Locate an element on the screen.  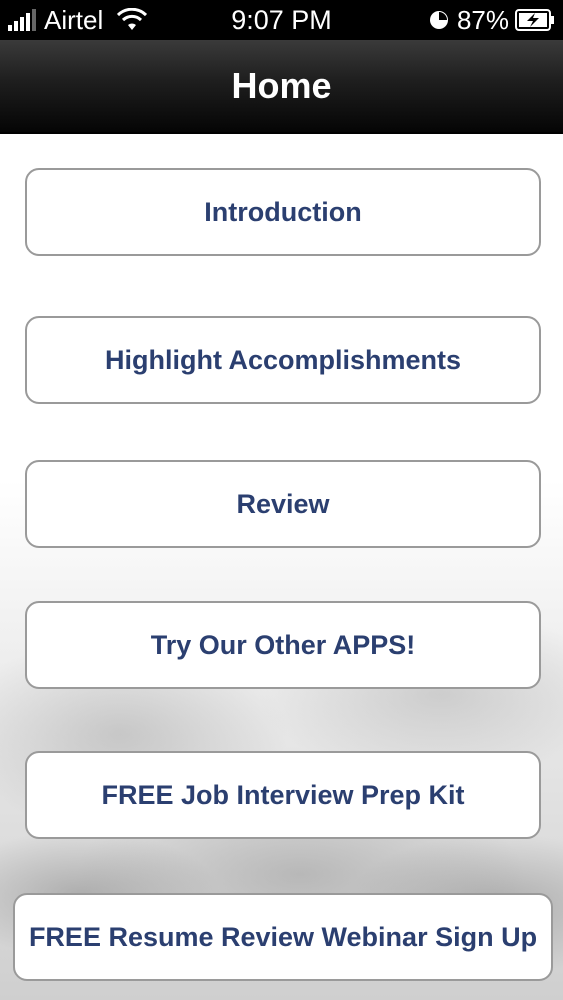
status-right: 87% is located at coordinates (492, 20).